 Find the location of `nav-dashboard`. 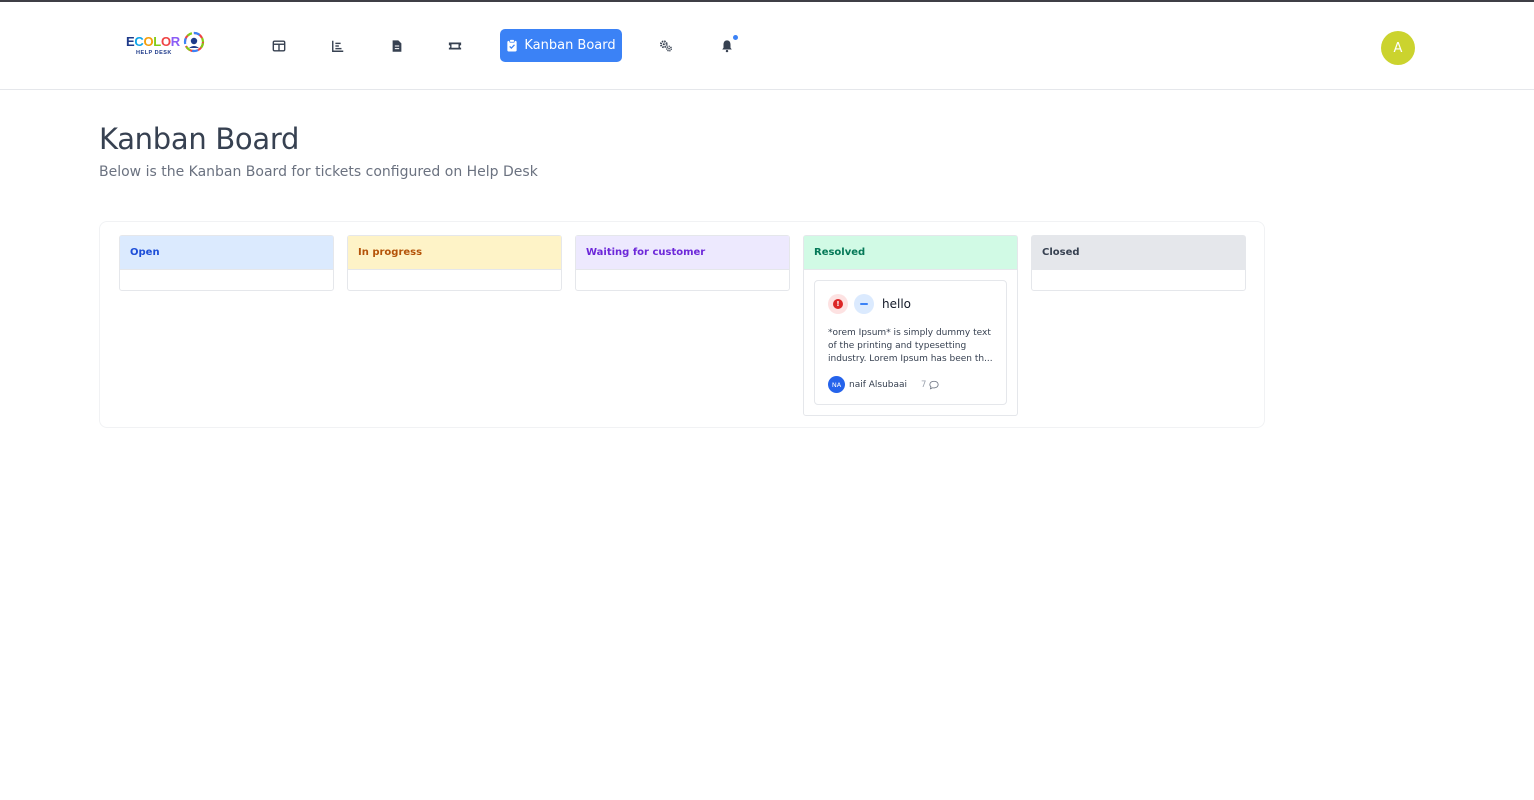

nav-dashboard is located at coordinates (279, 46).